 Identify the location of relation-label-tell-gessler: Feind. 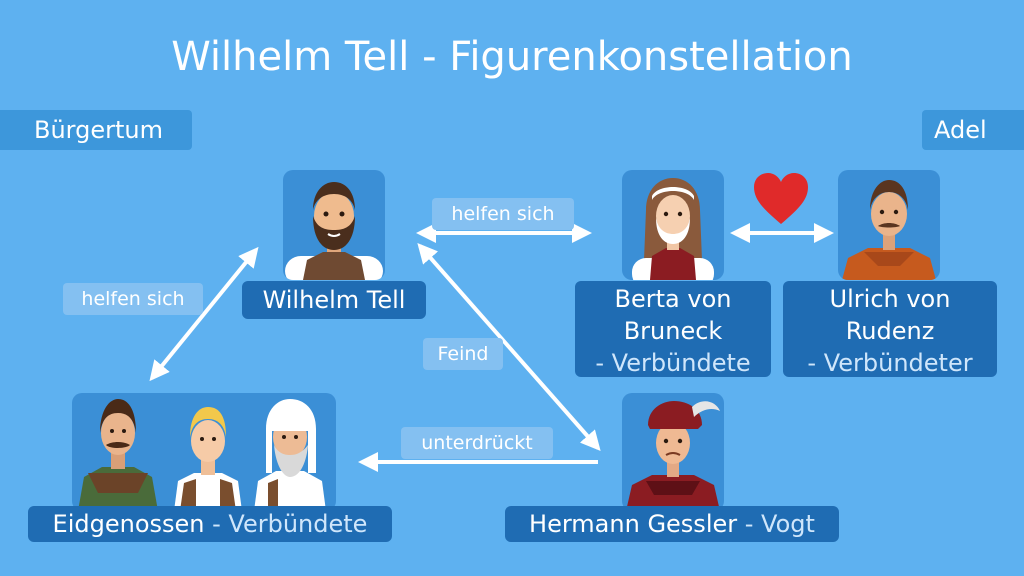
(463, 354).